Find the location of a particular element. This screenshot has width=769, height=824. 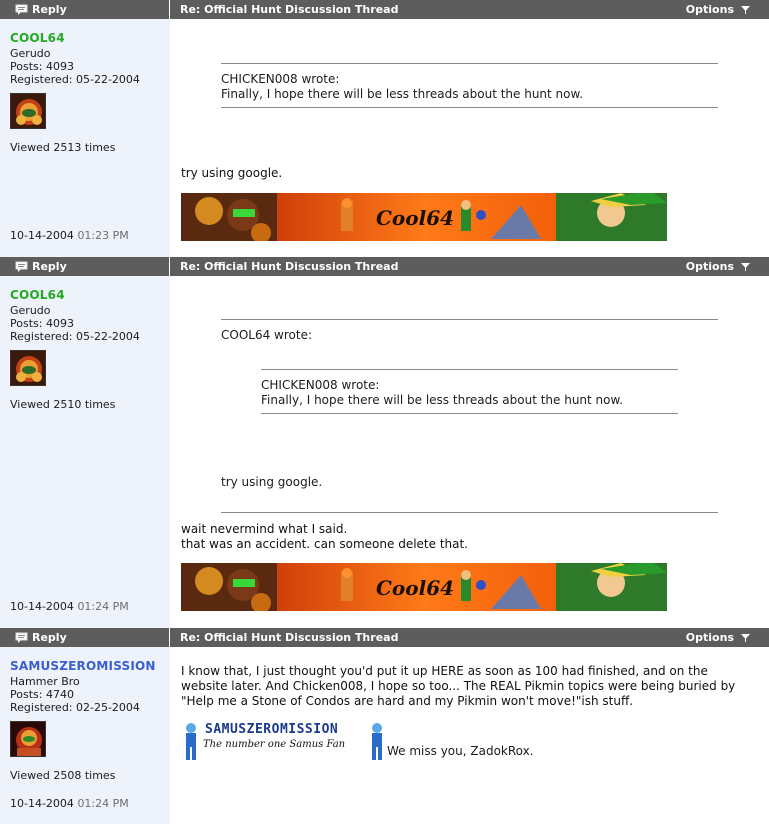

quote-author: CHICKEN008 wrote: is located at coordinates (280, 79).